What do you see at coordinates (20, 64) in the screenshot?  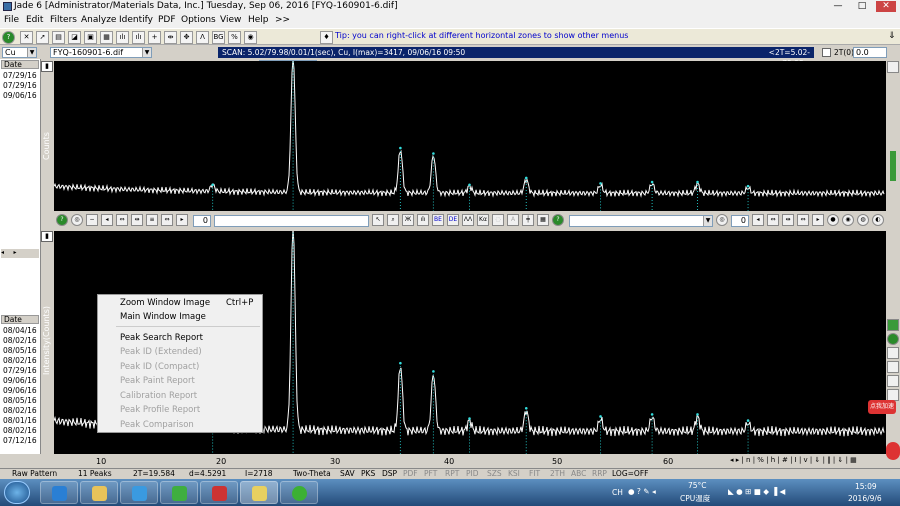 I see `date-header: Date` at bounding box center [20, 64].